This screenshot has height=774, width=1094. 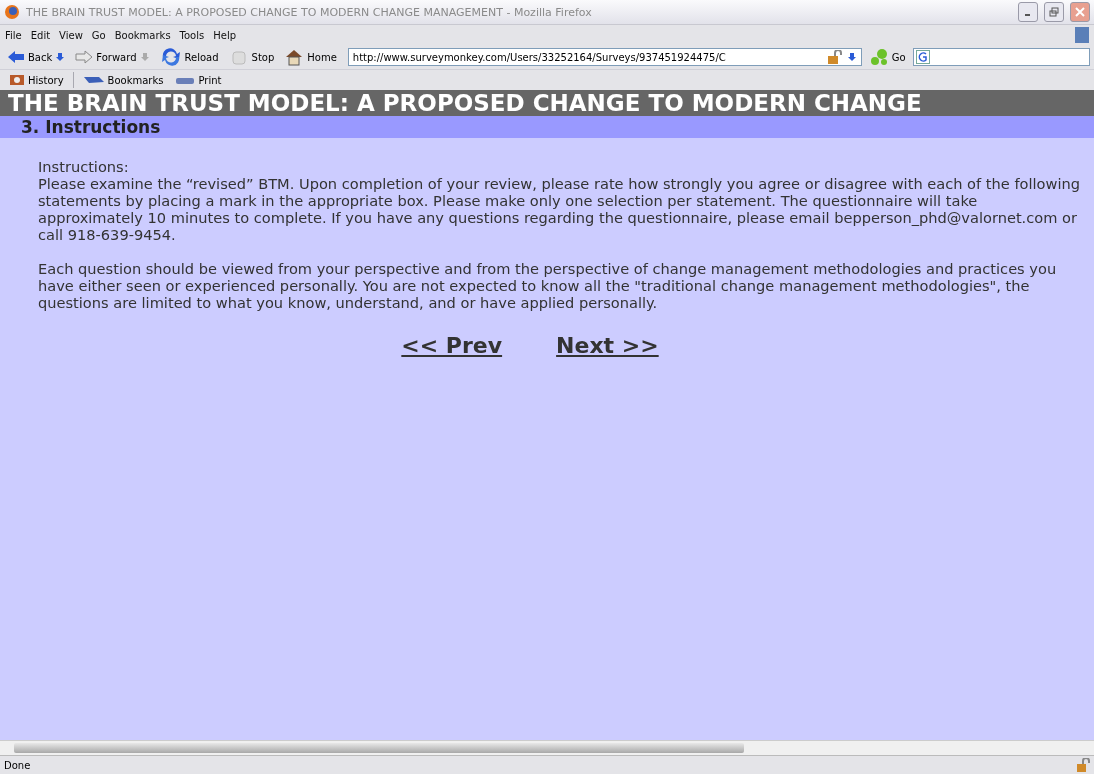 What do you see at coordinates (548, 285) in the screenshot?
I see `instructions-paragraph: Each question should be viewed from your perspective and from the perspective of change management methodologies and practices you have either seen or experienced personally. You are not expected to know all the "traditional change management methodologies", the questions are limited to what you know, understand, and or have applied personally.` at bounding box center [548, 285].